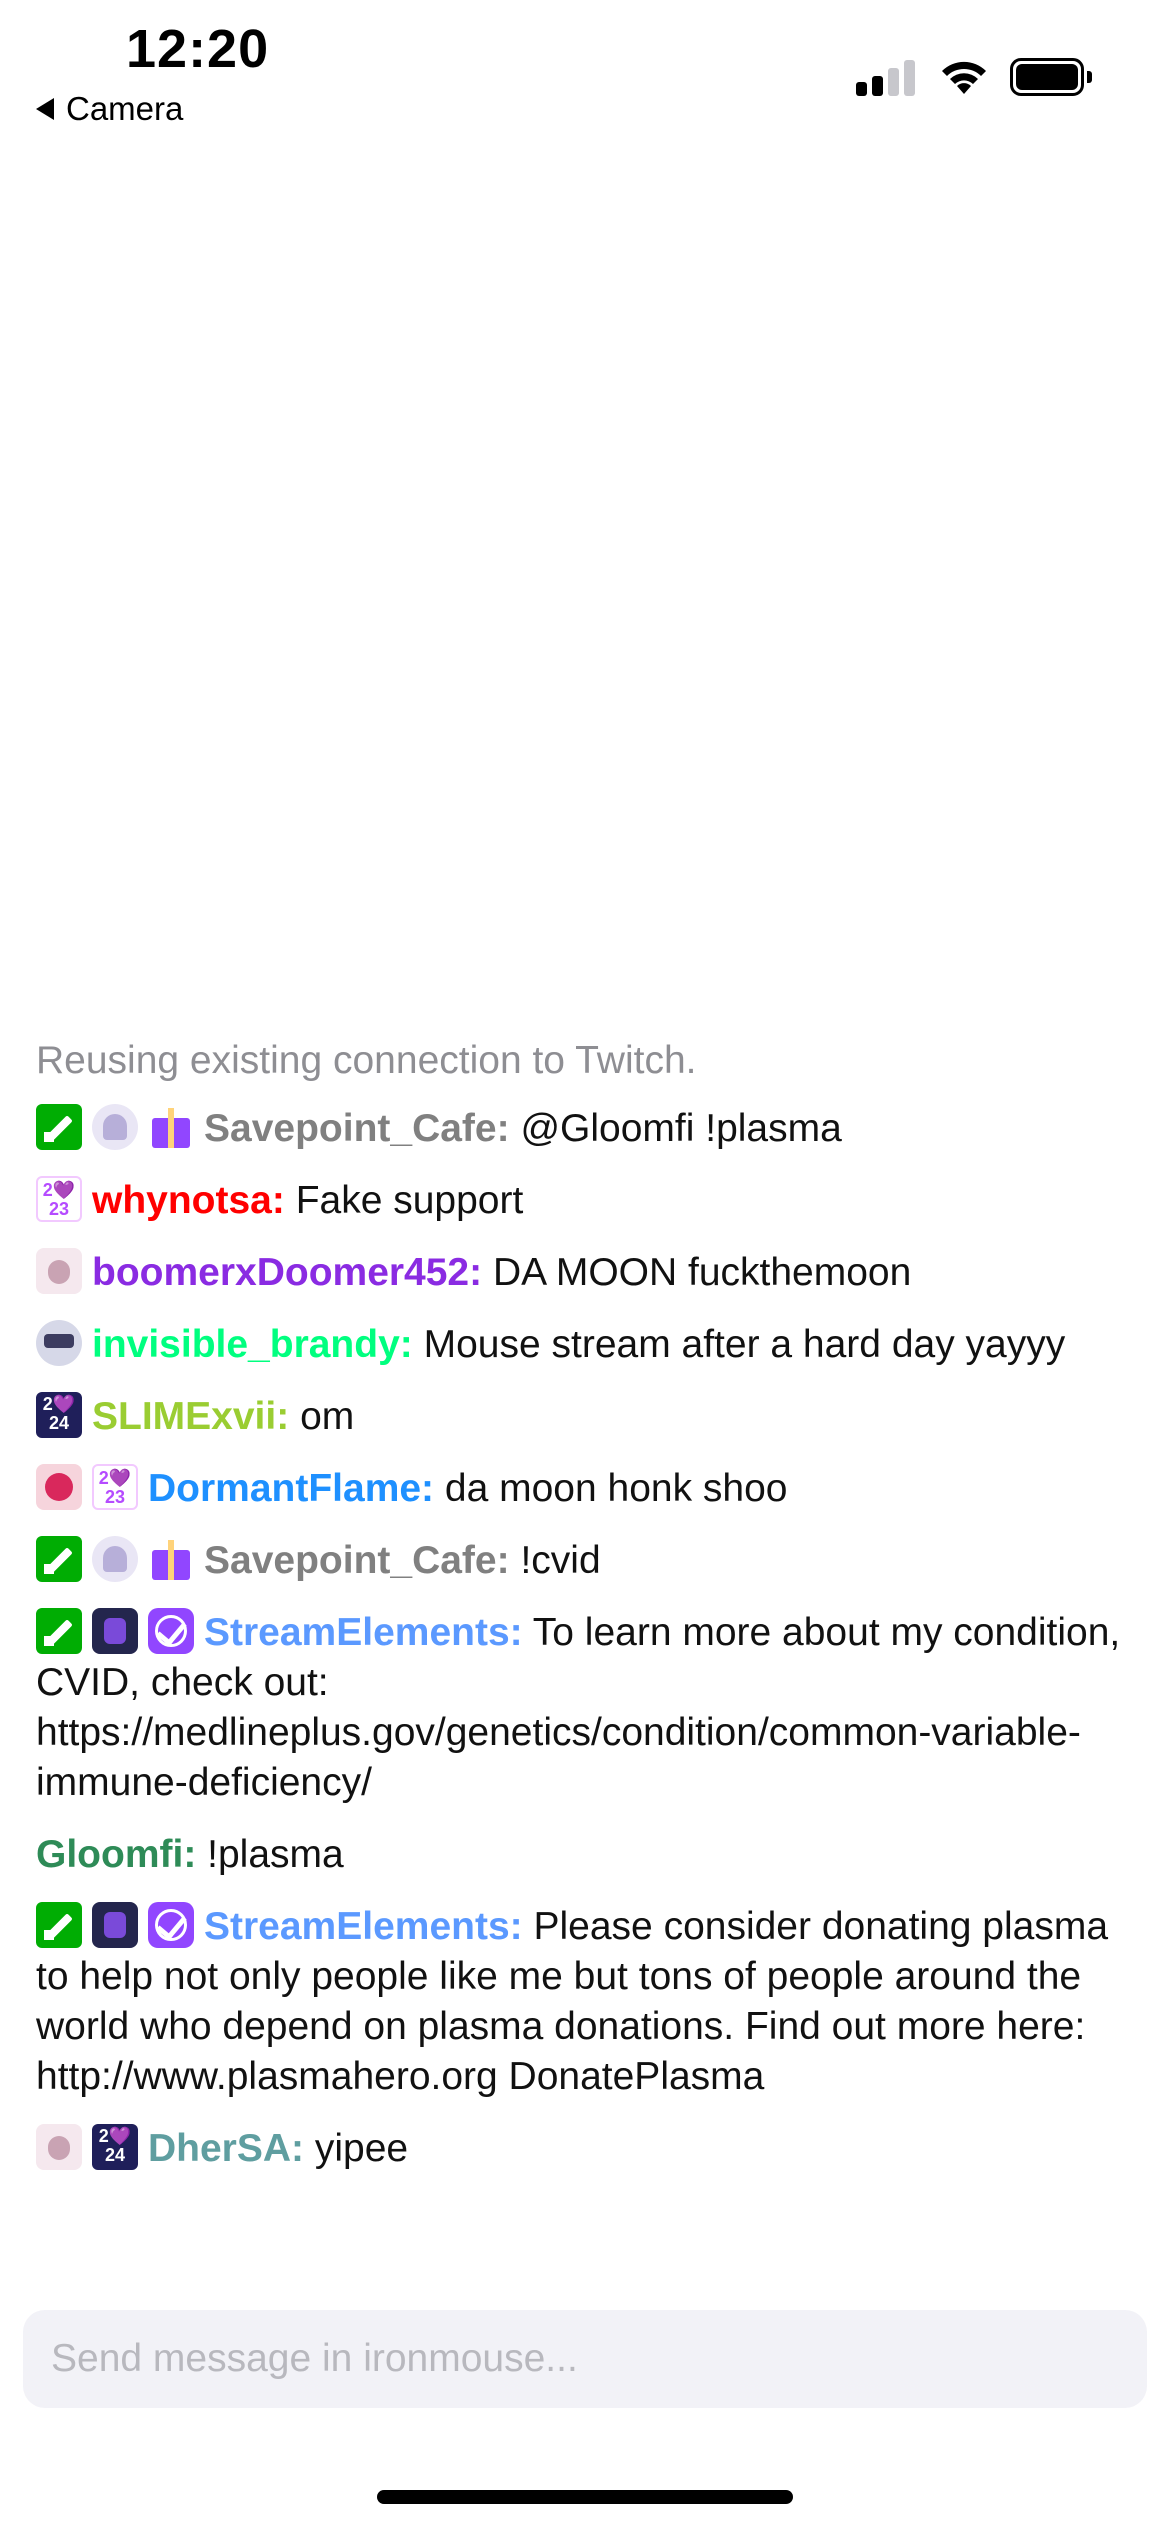 This screenshot has width=1170, height=2532. Describe the element at coordinates (964, 77) in the screenshot. I see `wifi-icon` at that location.